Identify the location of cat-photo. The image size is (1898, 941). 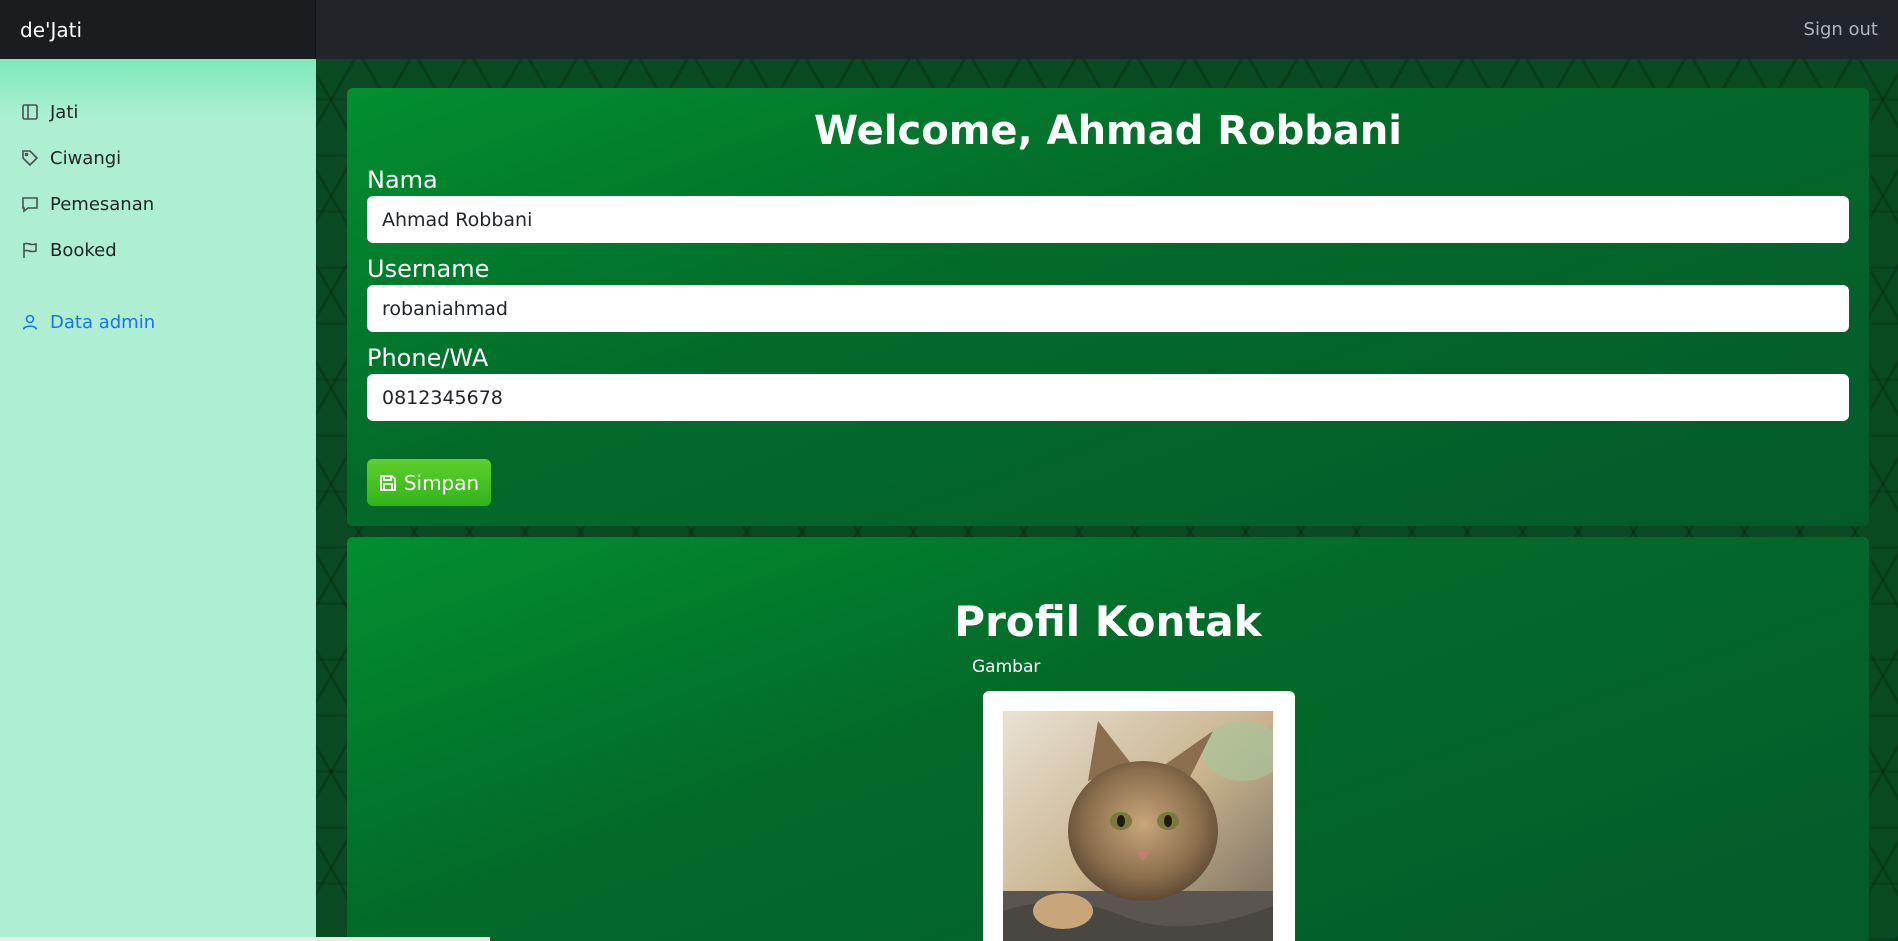
(1143, 826).